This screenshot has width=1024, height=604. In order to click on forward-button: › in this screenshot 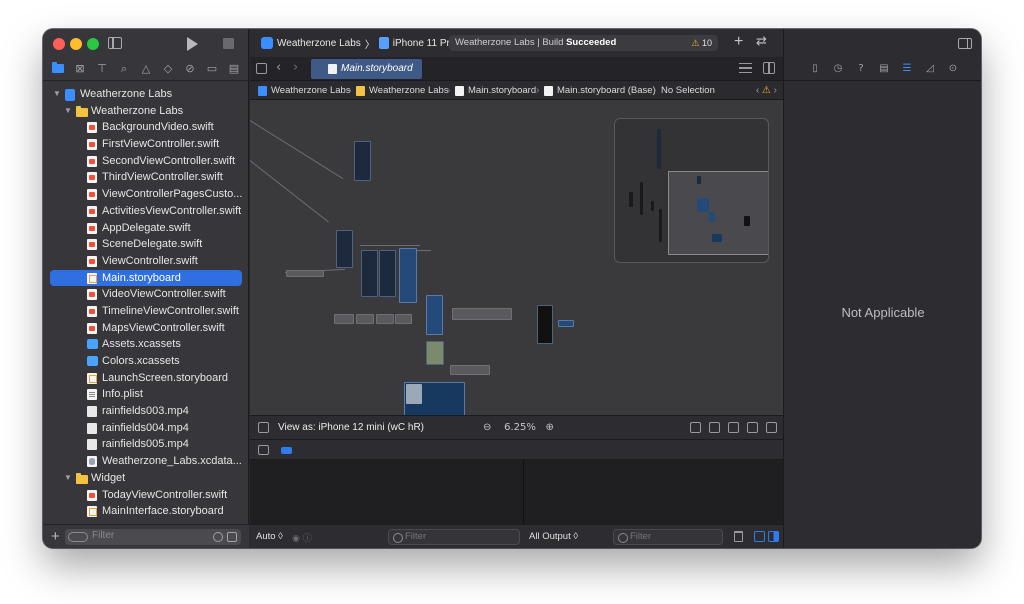, I will do `click(295, 67)`.